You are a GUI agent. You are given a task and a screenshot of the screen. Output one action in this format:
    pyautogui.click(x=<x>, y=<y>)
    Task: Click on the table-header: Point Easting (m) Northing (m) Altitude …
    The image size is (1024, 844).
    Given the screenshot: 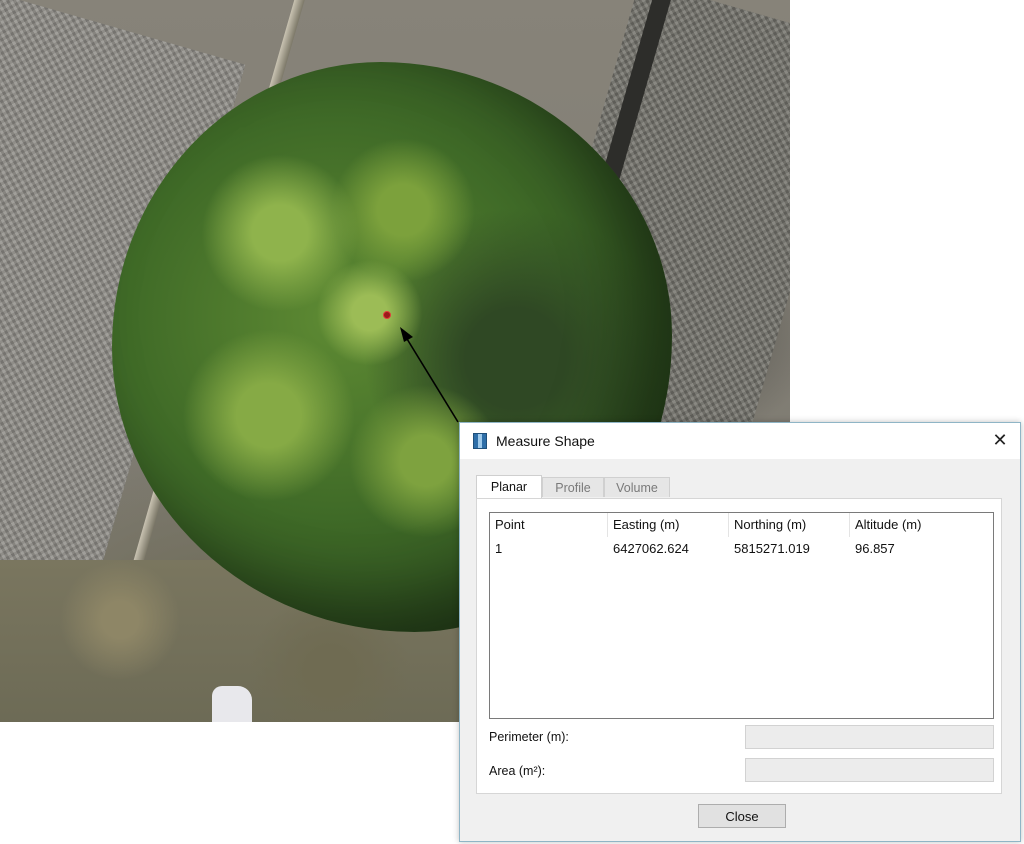 What is the action you would take?
    pyautogui.click(x=741, y=525)
    